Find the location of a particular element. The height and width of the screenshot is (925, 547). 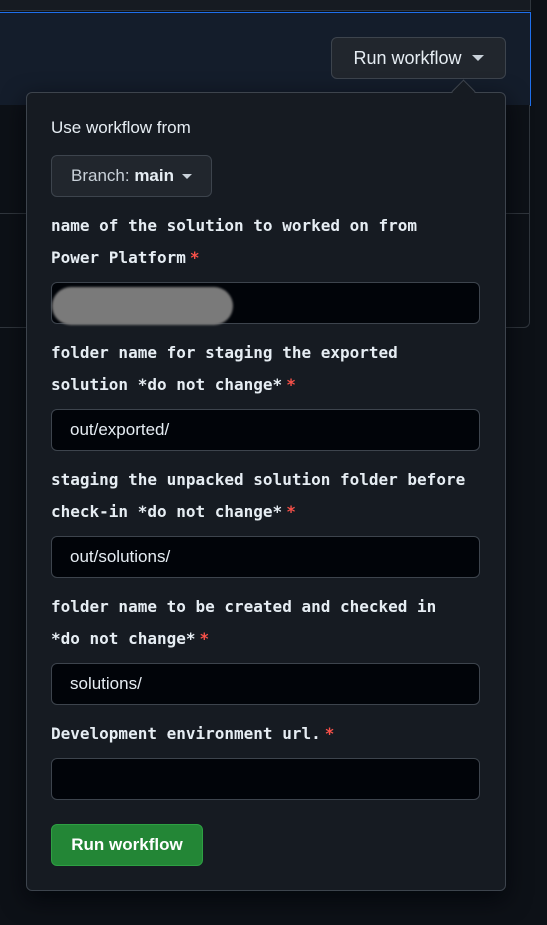

checkin-folder-input is located at coordinates (265, 684).